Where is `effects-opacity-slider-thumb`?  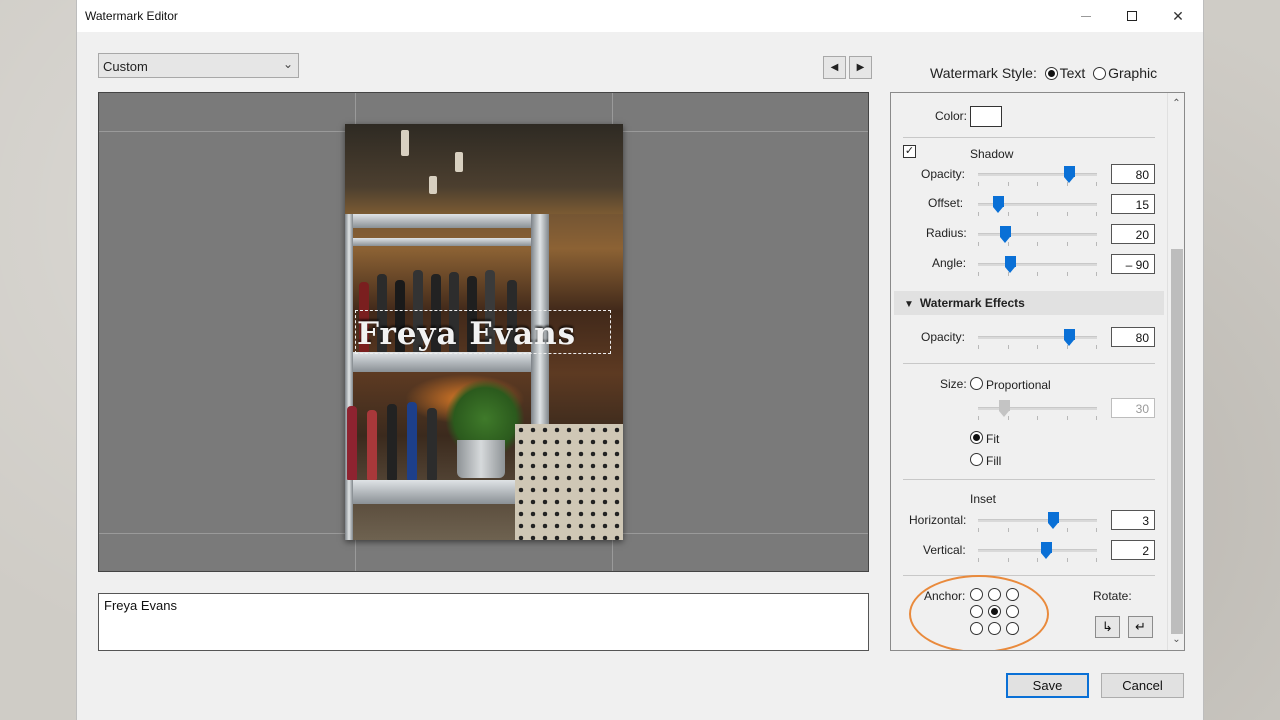 effects-opacity-slider-thumb is located at coordinates (1069, 337).